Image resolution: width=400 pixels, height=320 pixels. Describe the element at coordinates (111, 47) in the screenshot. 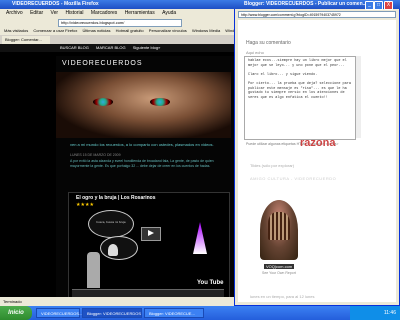

I see `flag-blog-button: MARCAR BLOG` at that location.